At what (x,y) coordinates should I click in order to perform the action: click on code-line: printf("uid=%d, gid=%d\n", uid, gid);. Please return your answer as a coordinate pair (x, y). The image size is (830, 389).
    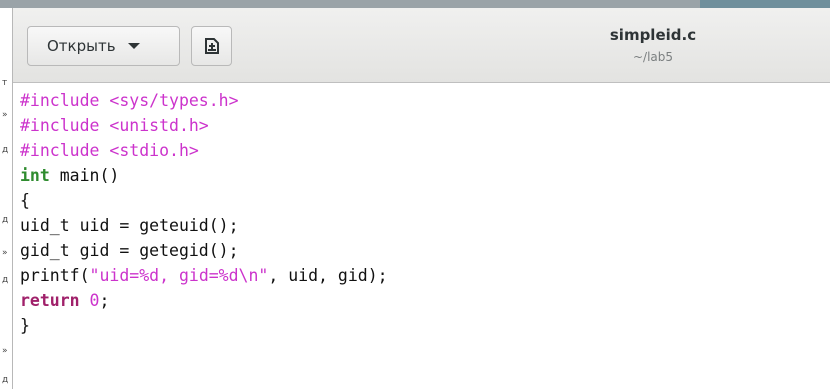
    Looking at the image, I should click on (204, 275).